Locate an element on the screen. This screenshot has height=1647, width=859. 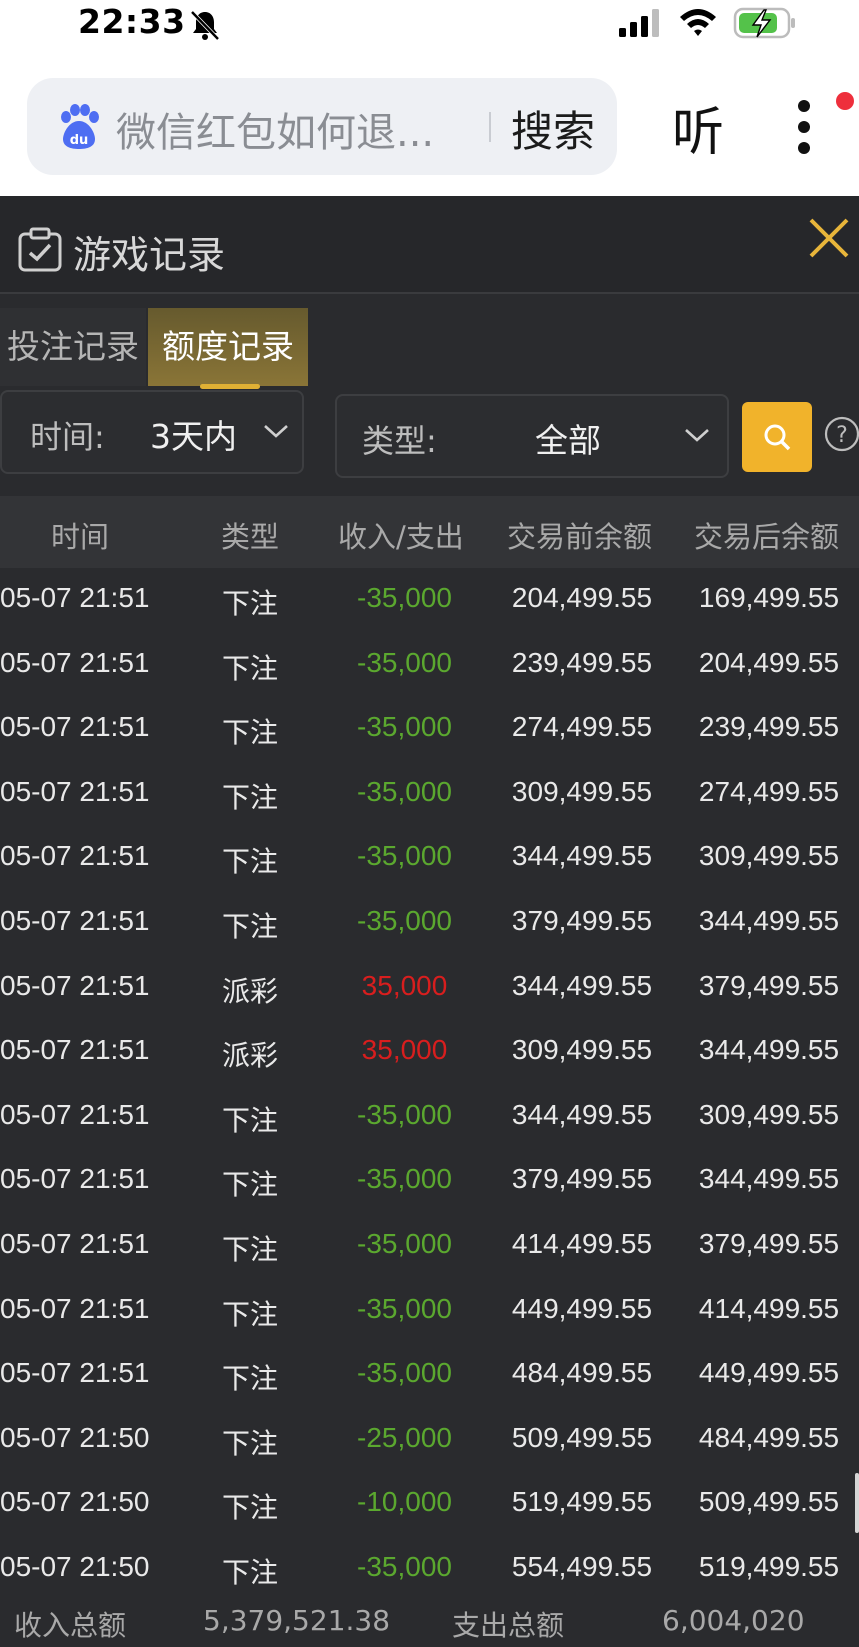
table-row: 05-07 21:51 下注 -35,000 344,499.55 309,499.55 is located at coordinates (429, 860).